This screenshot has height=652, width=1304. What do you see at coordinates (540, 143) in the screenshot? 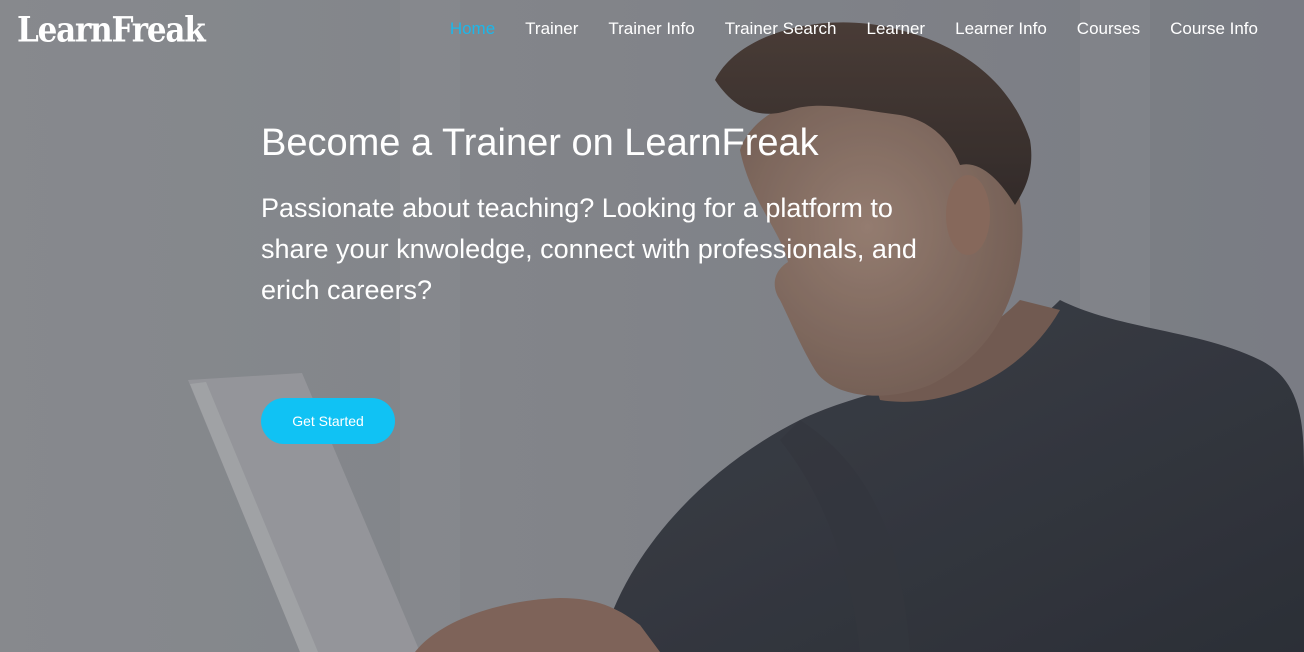
I see `hero-title: Become a Trainer on LearnFreak` at bounding box center [540, 143].